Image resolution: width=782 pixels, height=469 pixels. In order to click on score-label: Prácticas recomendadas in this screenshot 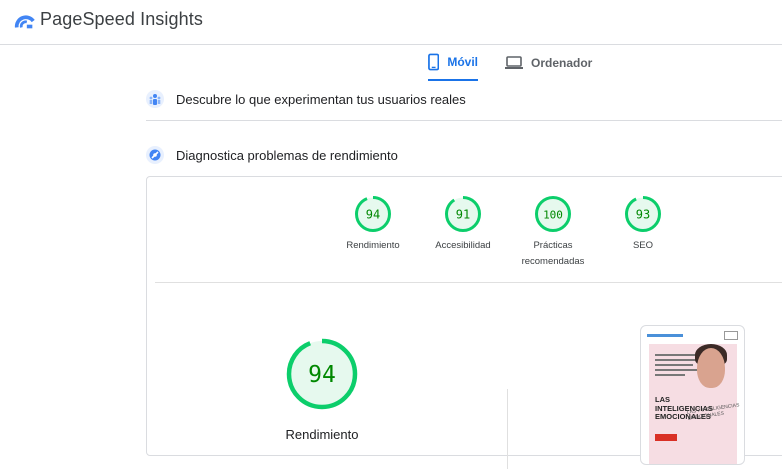, I will do `click(553, 253)`.